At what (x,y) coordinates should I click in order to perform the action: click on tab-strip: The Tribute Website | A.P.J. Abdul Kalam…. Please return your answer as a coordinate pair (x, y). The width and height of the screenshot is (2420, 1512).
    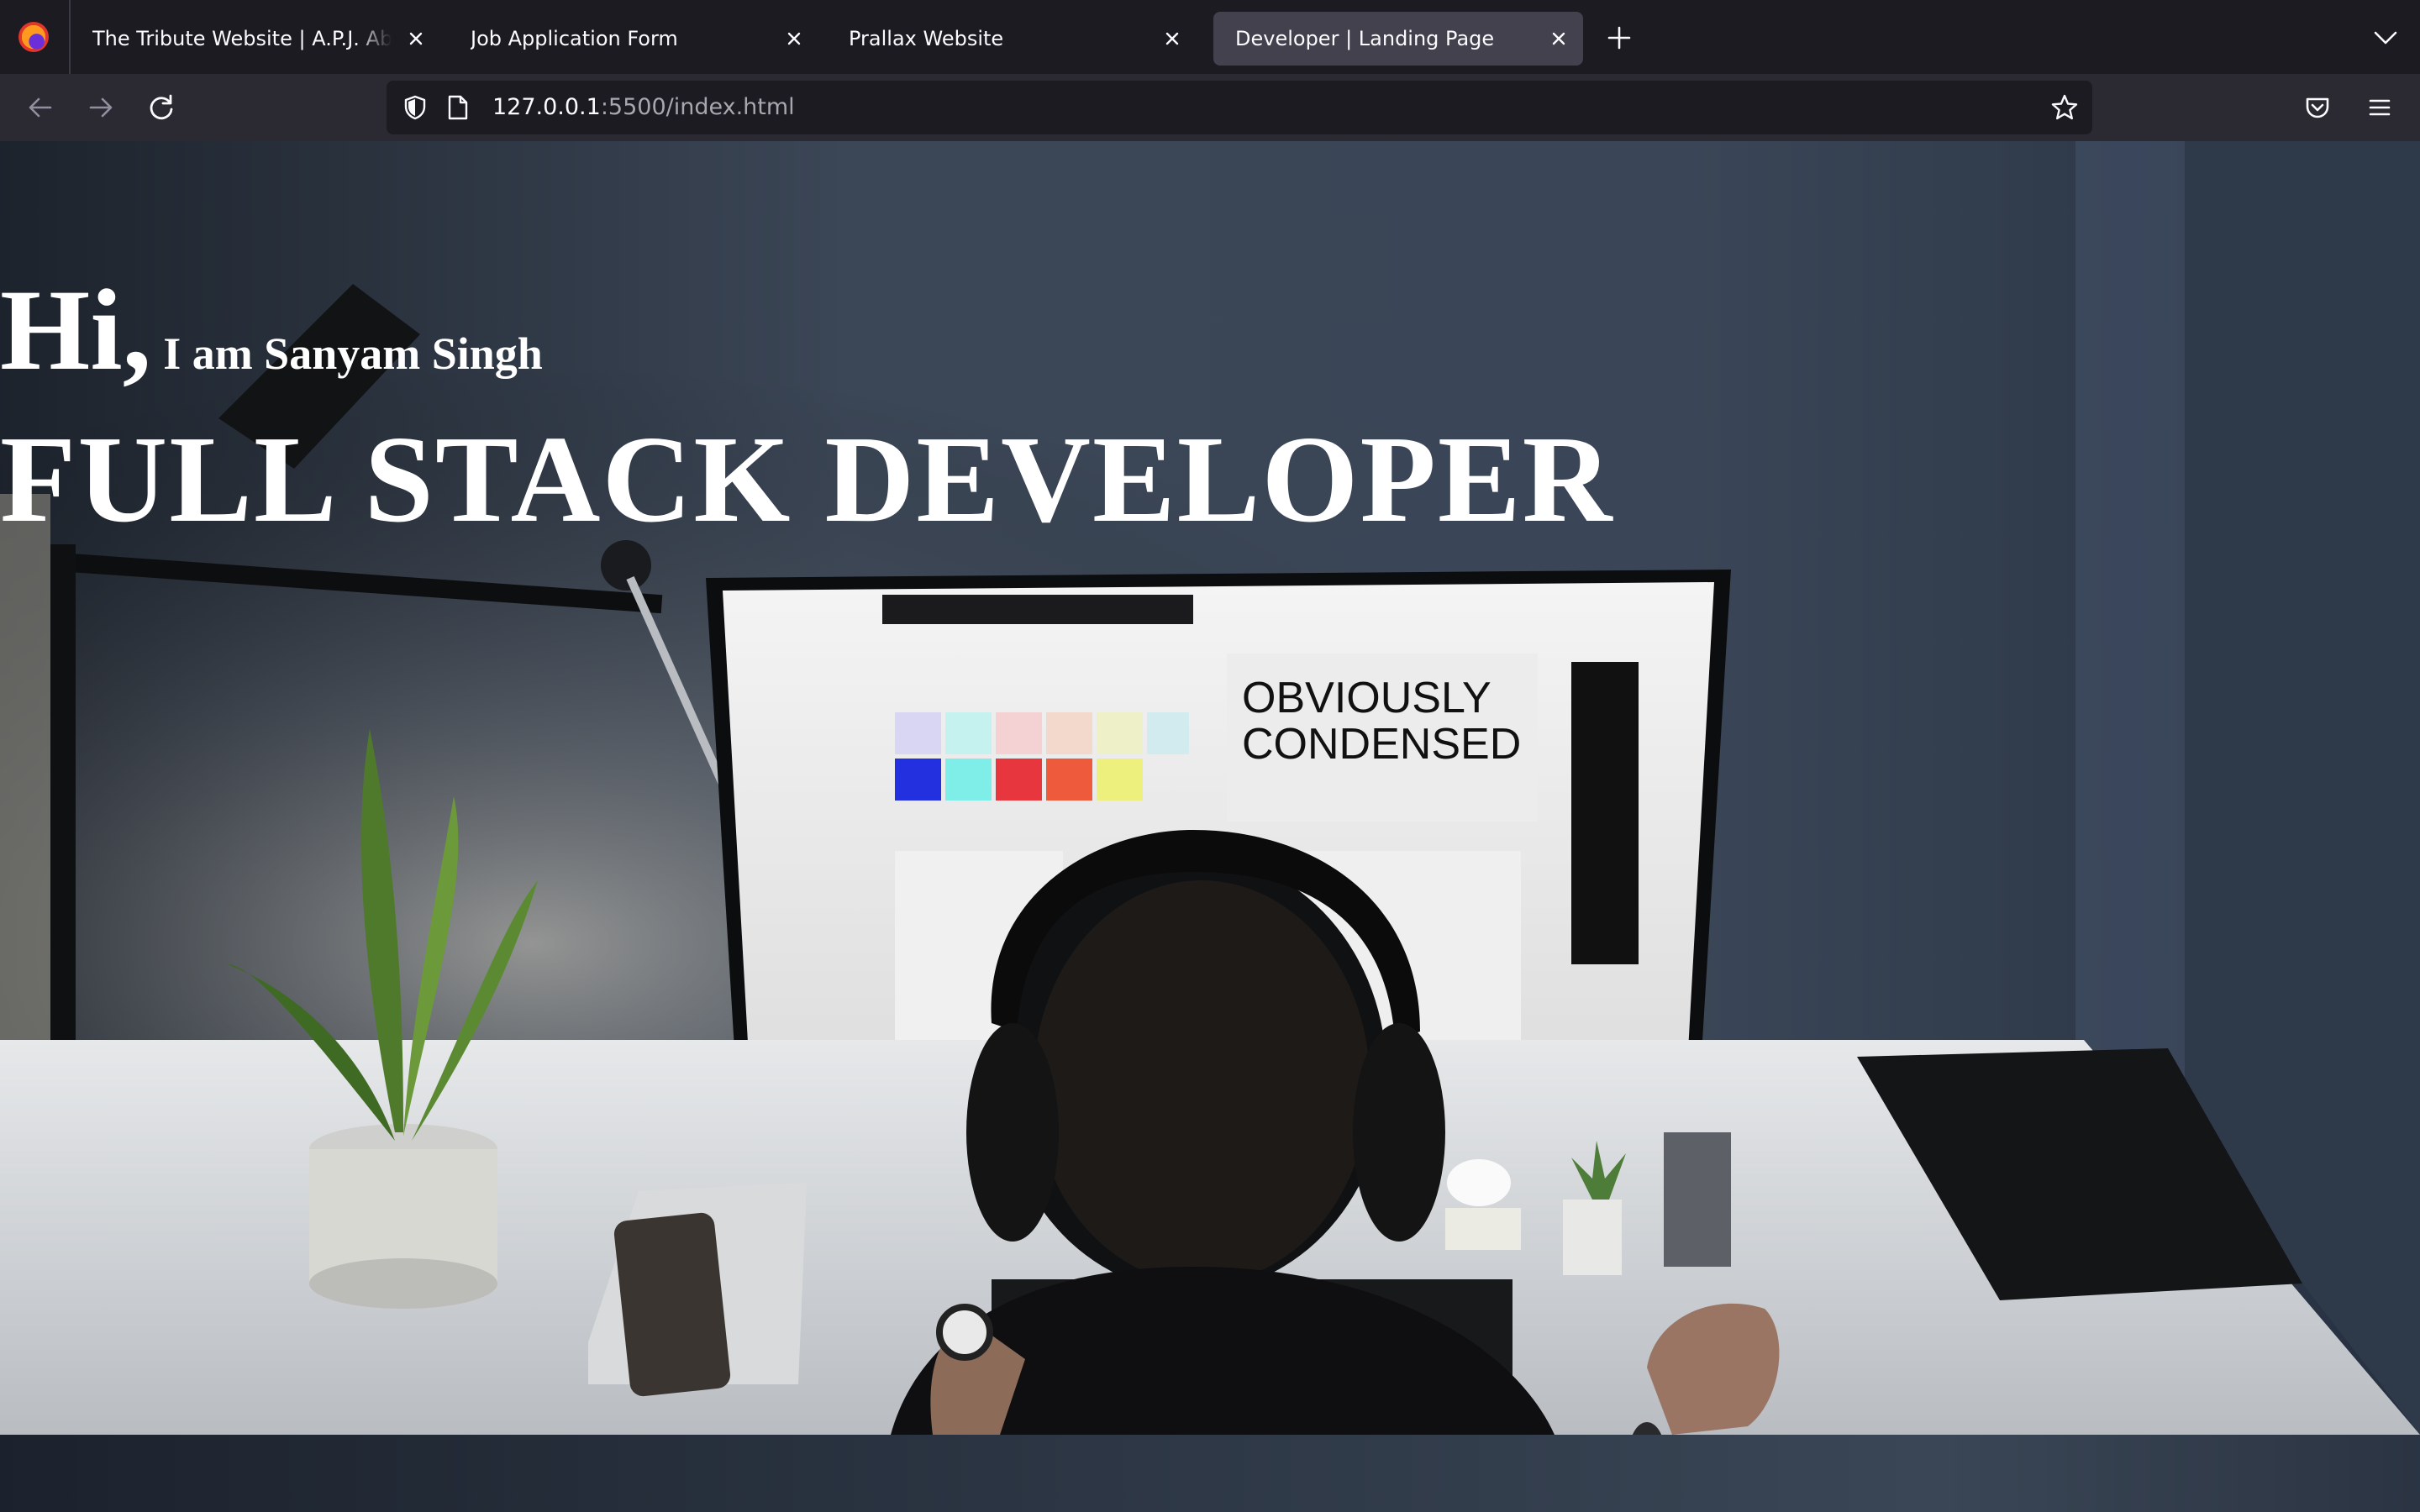
    Looking at the image, I should click on (1210, 37).